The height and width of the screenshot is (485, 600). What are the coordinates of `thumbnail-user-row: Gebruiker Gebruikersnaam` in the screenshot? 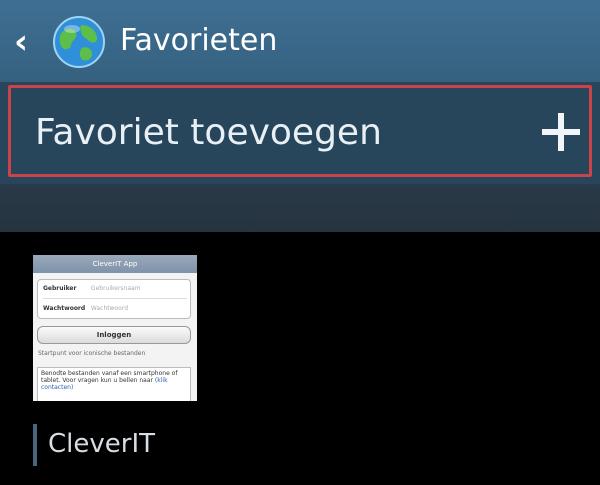 It's located at (115, 289).